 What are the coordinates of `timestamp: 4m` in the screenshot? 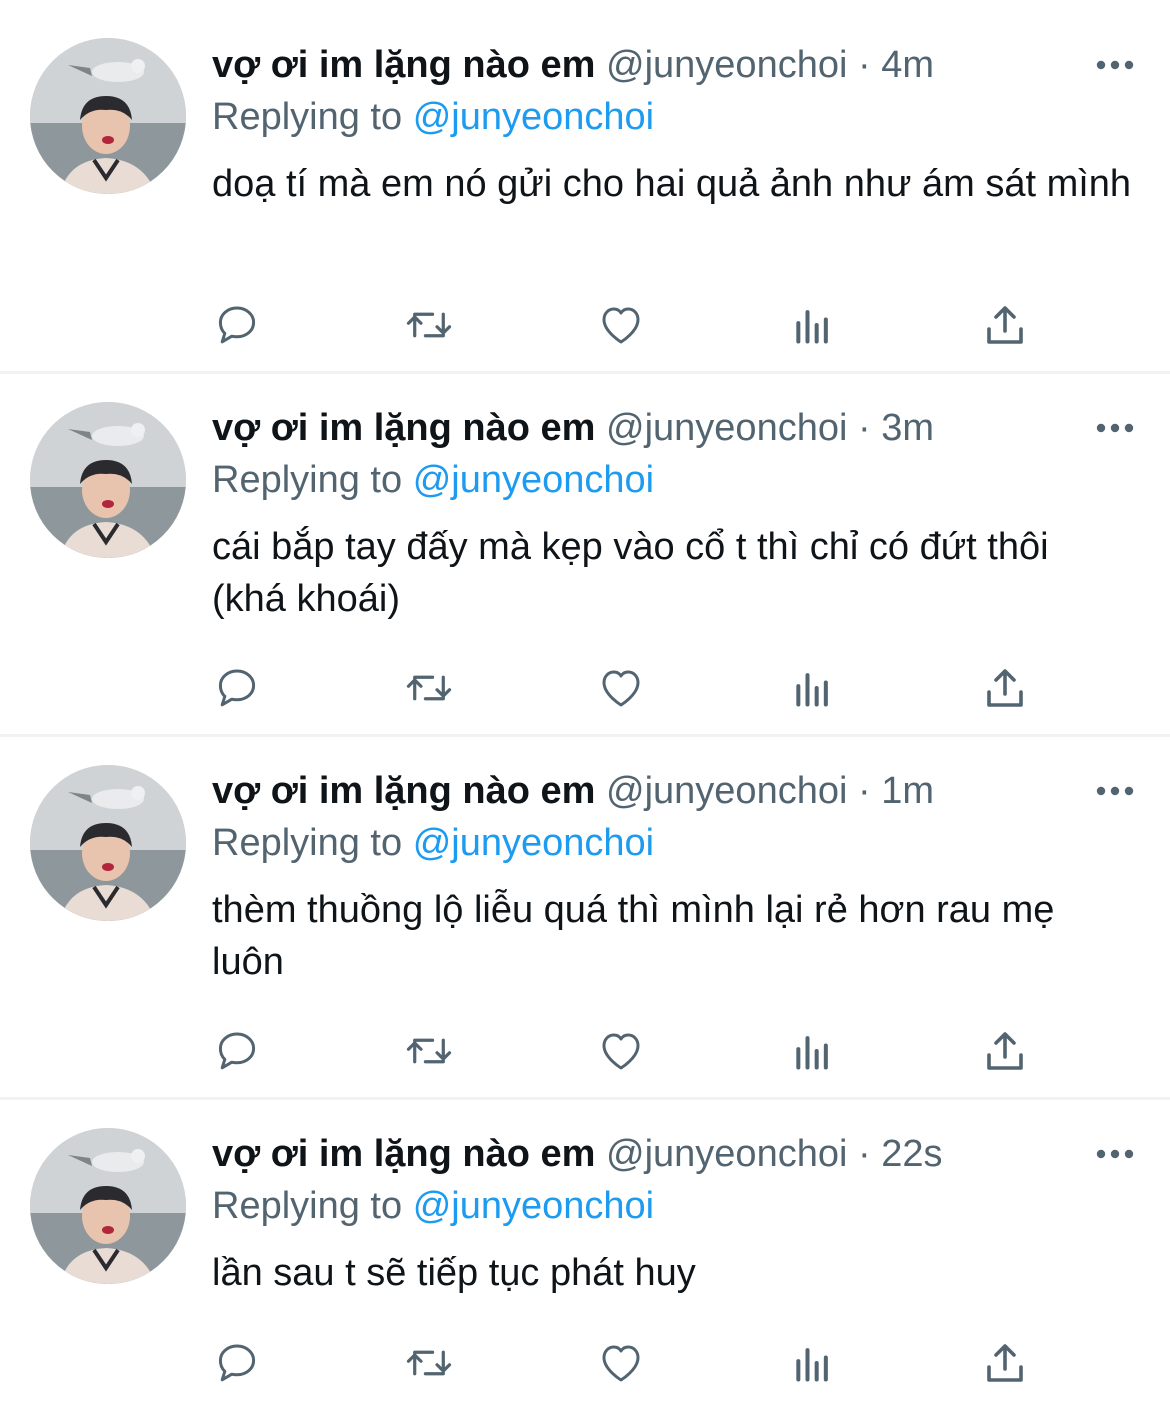 It's located at (907, 65).